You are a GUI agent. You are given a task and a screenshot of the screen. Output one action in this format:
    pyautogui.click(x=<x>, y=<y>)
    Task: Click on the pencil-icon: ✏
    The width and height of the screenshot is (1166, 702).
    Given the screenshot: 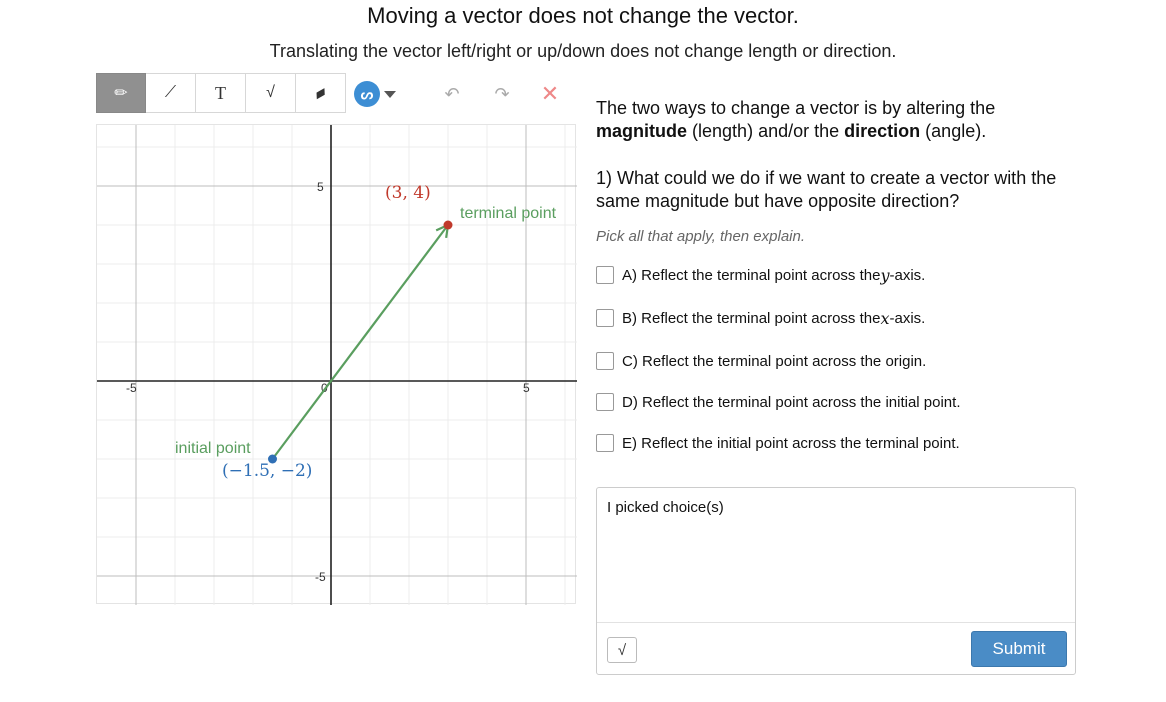 What is the action you would take?
    pyautogui.click(x=121, y=93)
    